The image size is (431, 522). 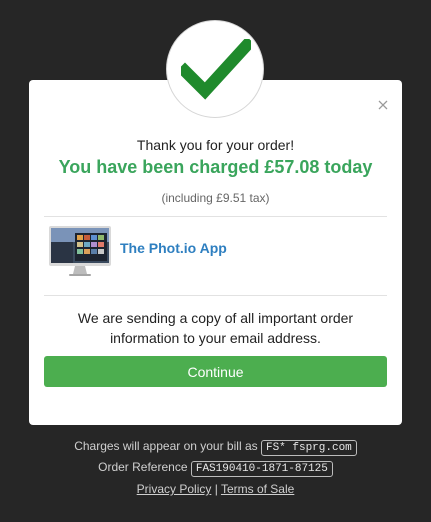 I want to click on close-icon, so click(x=383, y=105).